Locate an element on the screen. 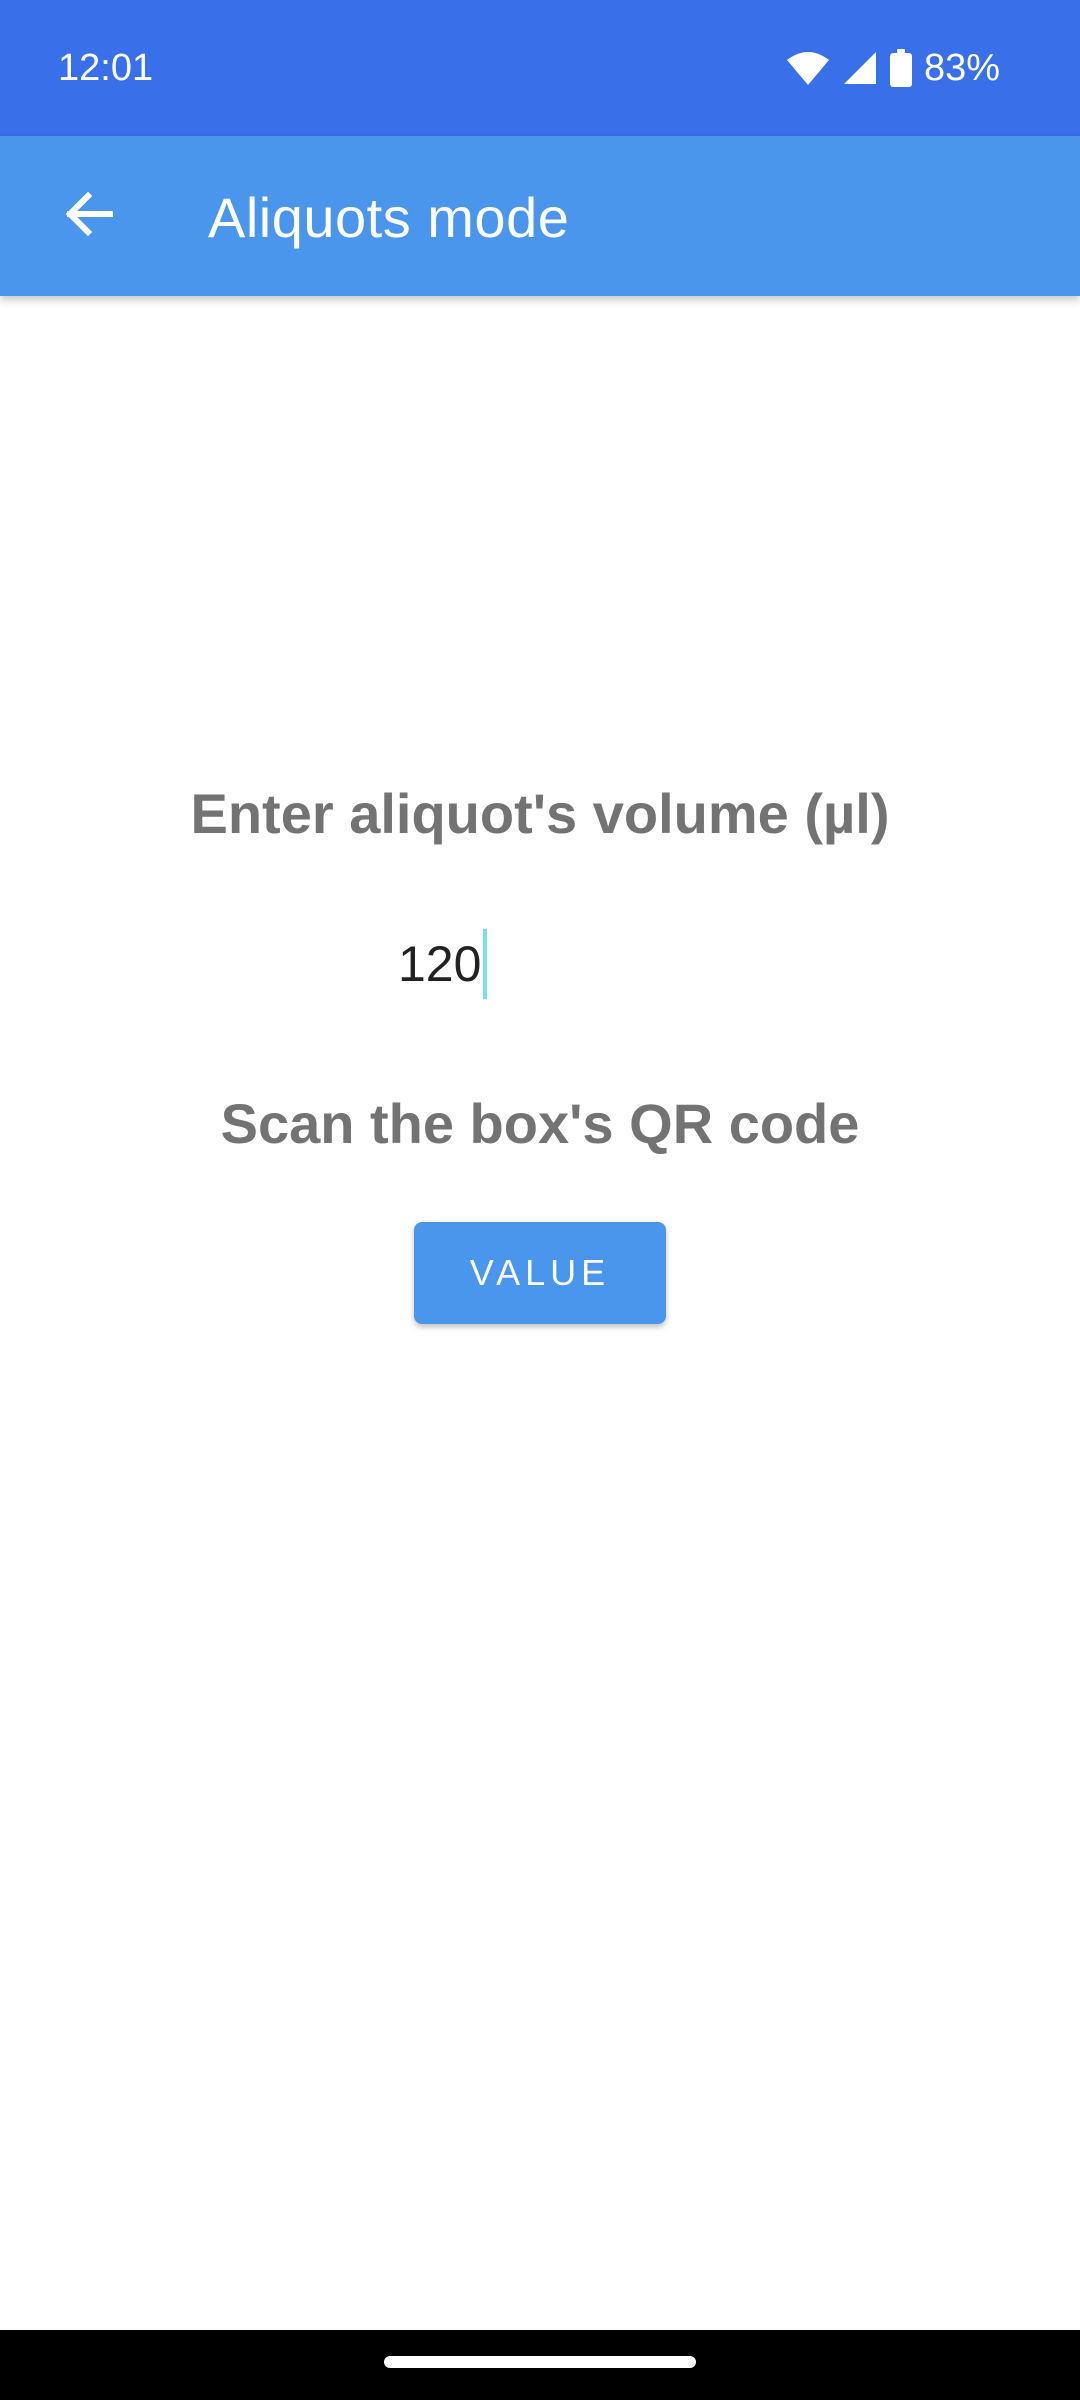 Image resolution: width=1080 pixels, height=2400 pixels. scan-prompt: Scan the box's QR code is located at coordinates (540, 1123).